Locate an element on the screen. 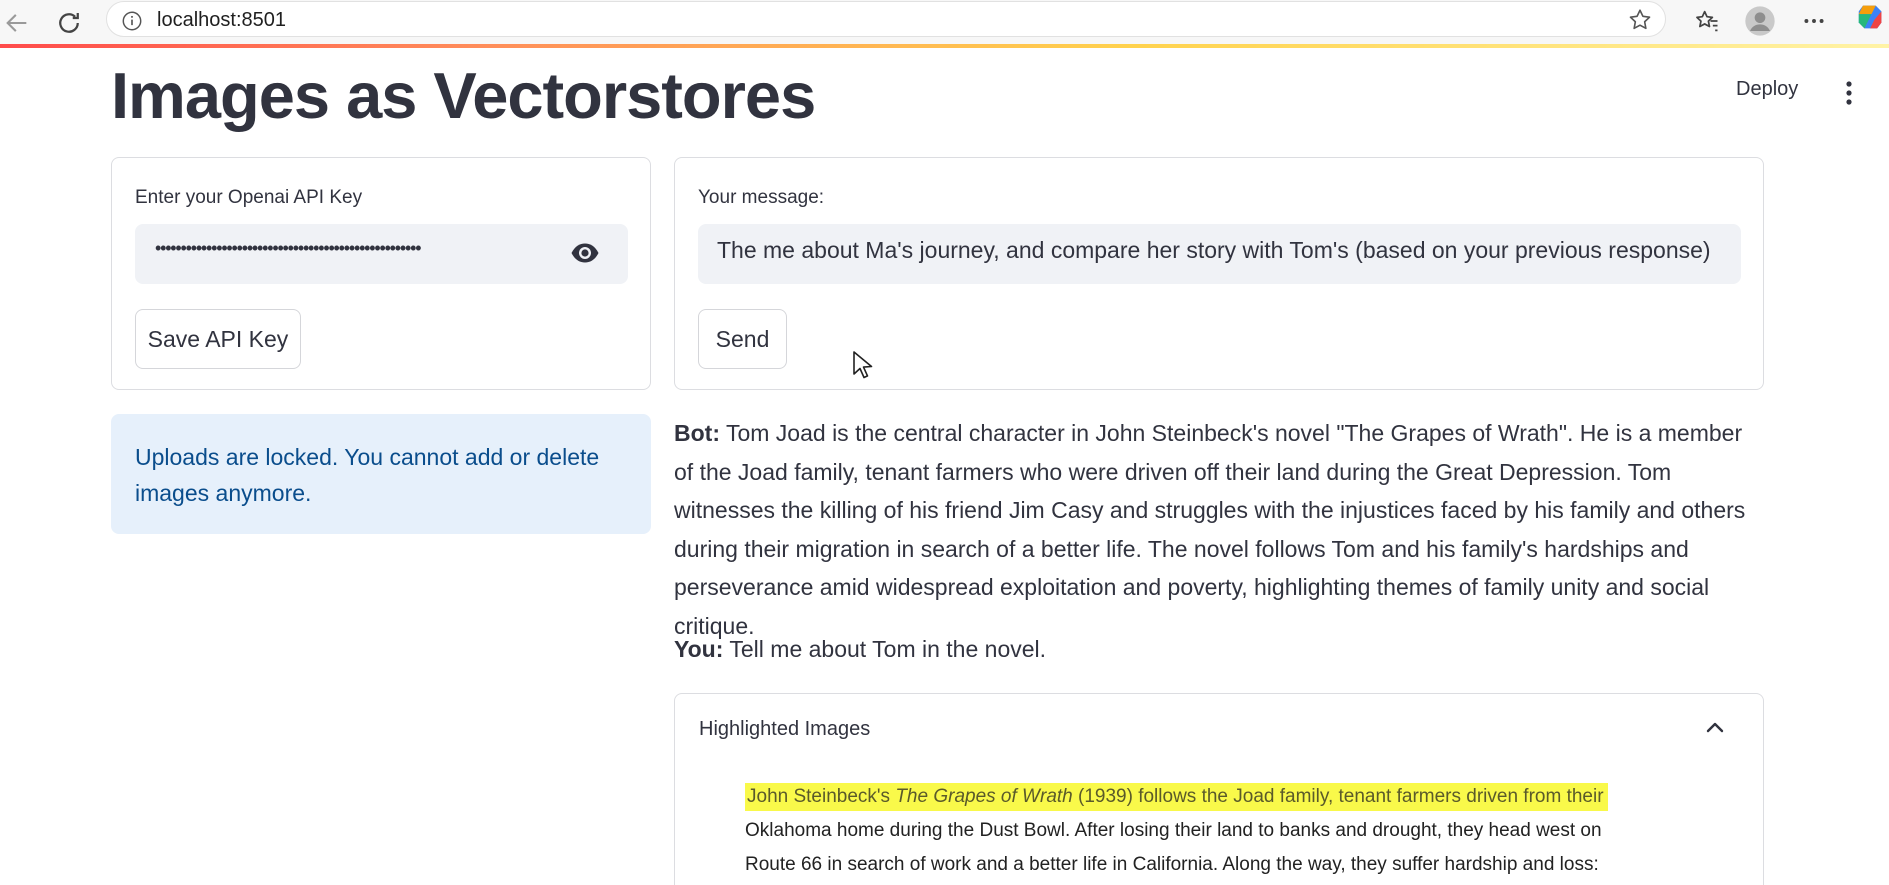 The width and height of the screenshot is (1889, 885). chat-message-user: You: Tell me about Tom in the novel. is located at coordinates (1219, 649).